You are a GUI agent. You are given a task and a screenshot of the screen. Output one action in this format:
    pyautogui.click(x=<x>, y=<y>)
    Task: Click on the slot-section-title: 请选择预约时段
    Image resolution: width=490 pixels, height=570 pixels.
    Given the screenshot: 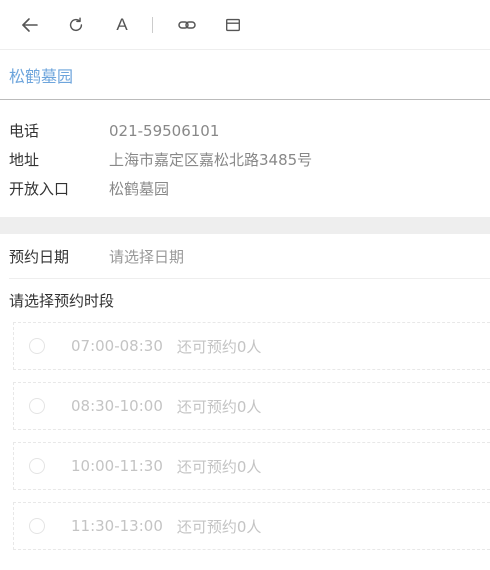 What is the action you would take?
    pyautogui.click(x=62, y=301)
    